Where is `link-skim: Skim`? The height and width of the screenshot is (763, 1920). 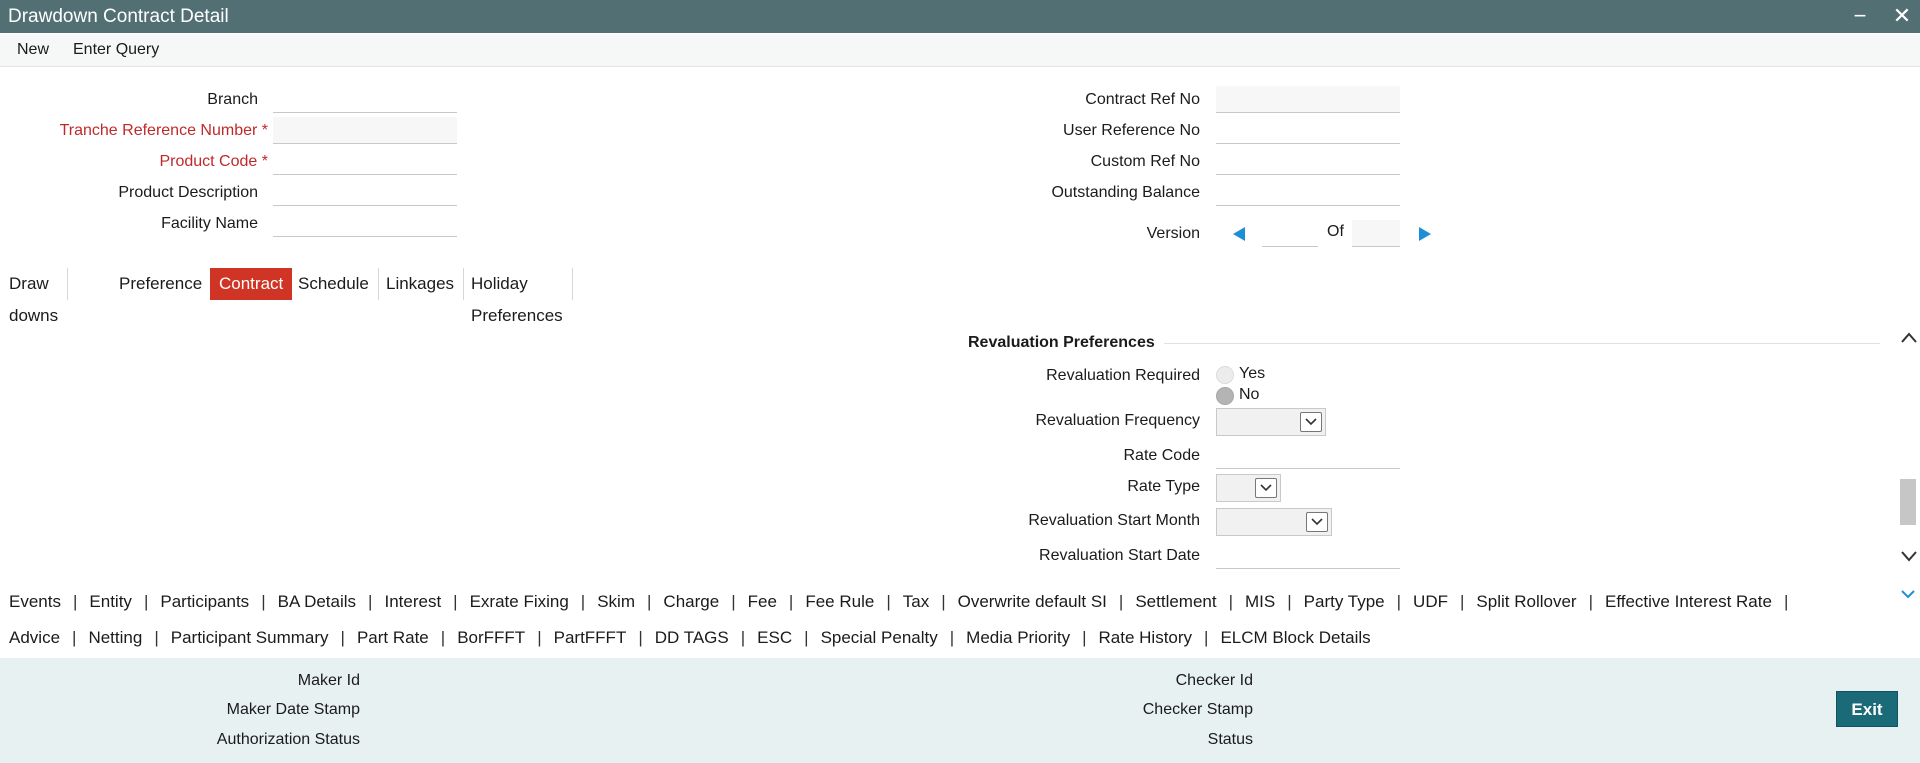
link-skim: Skim is located at coordinates (616, 601).